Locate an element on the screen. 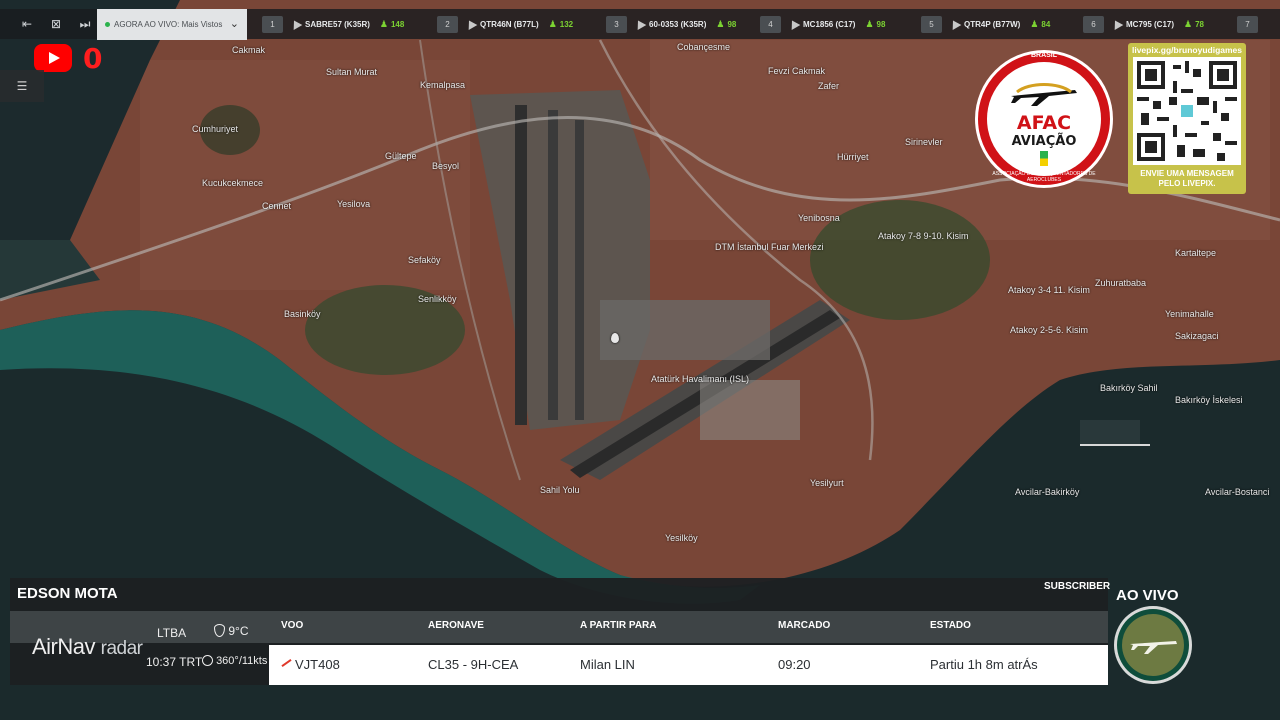 The height and width of the screenshot is (720, 1280). flight-tab-4: 4 MC1856 (C17) ♟ 98 is located at coordinates (822, 24).